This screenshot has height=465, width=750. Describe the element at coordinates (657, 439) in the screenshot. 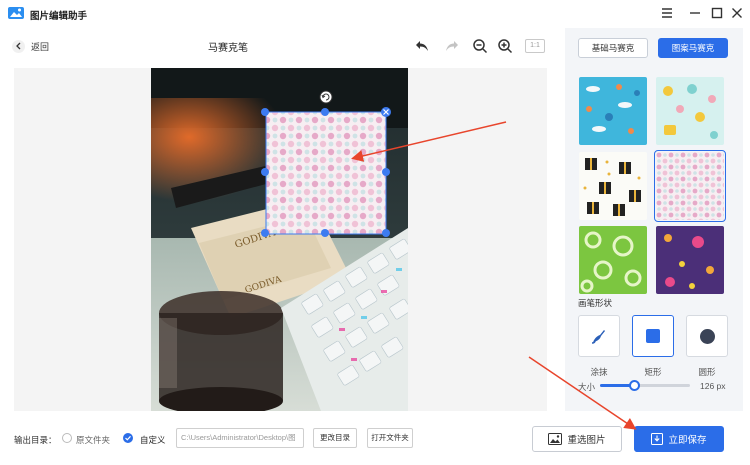

I see `download-icon` at that location.